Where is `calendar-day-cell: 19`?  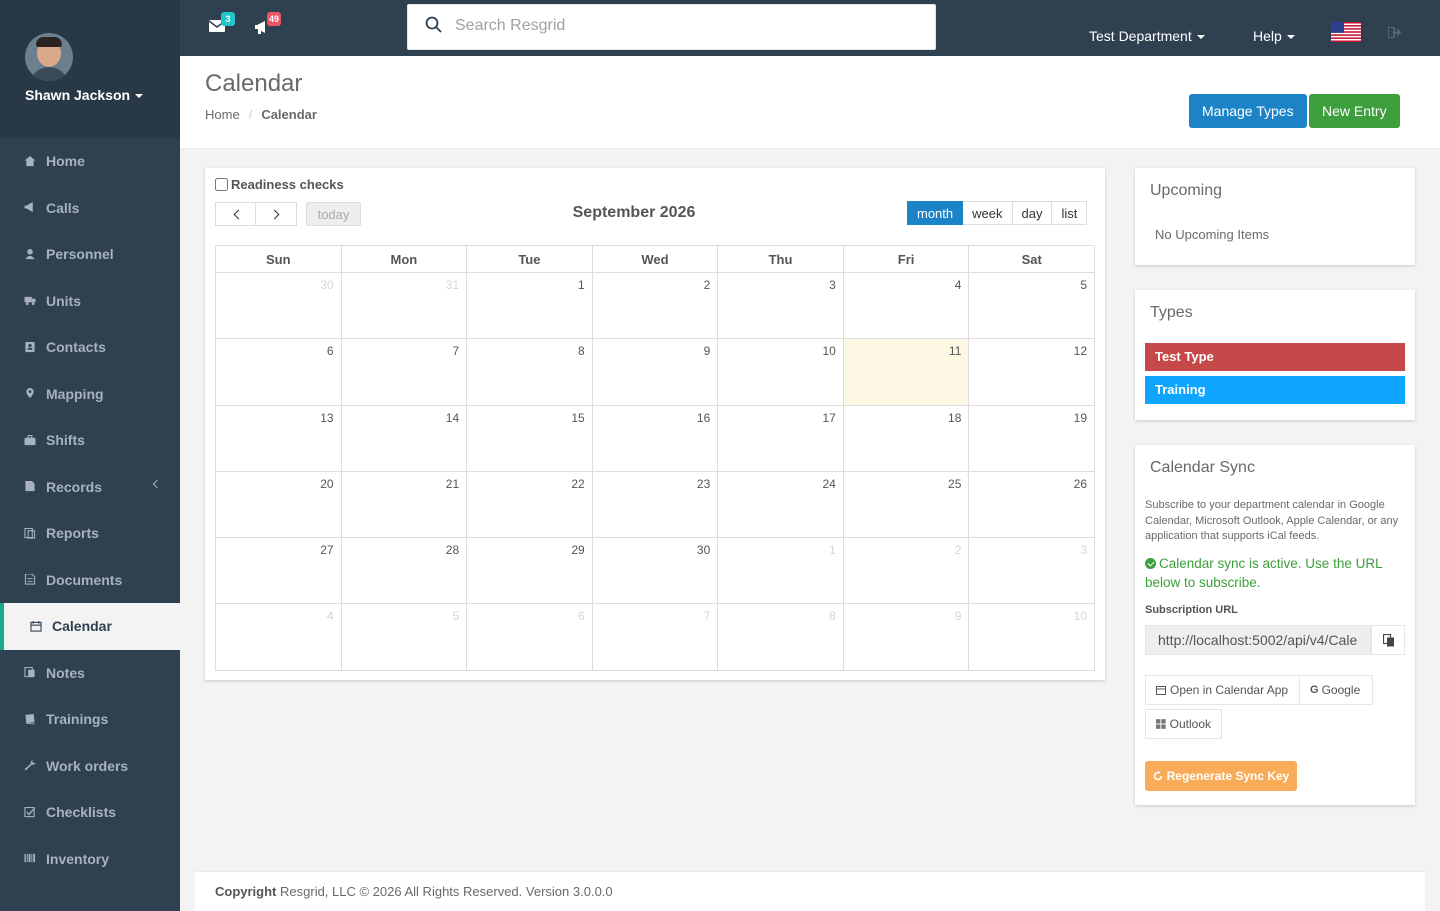 calendar-day-cell: 19 is located at coordinates (1031, 438).